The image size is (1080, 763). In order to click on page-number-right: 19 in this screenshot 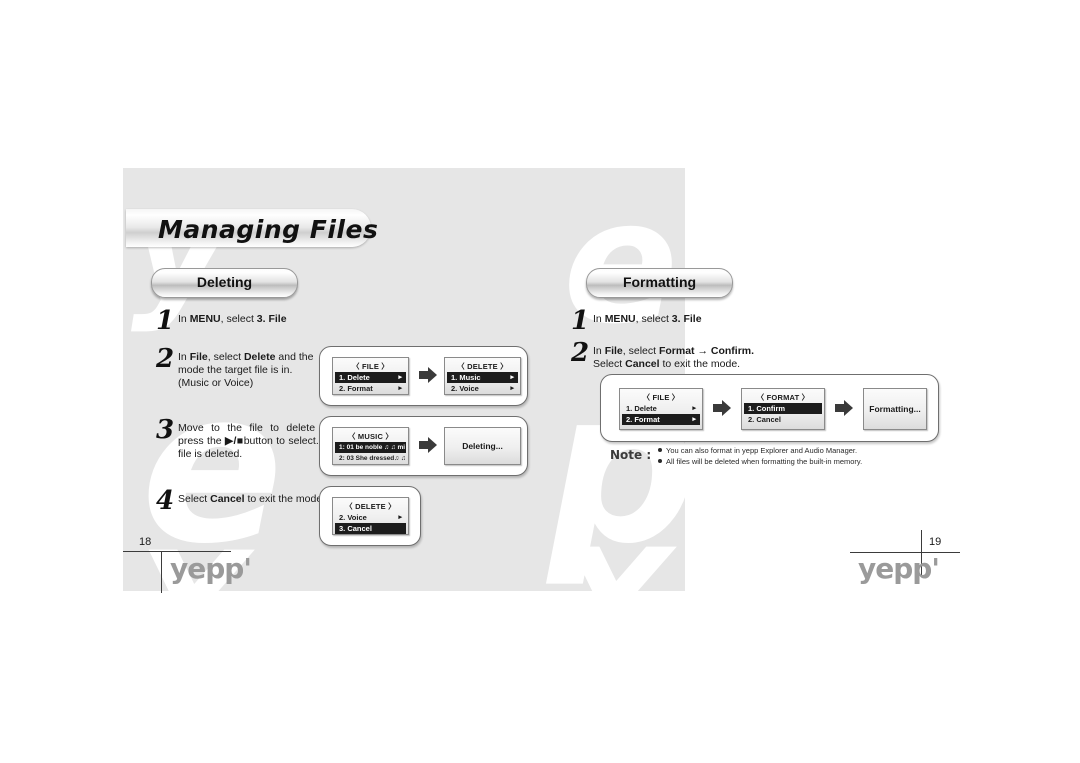, I will do `click(935, 542)`.